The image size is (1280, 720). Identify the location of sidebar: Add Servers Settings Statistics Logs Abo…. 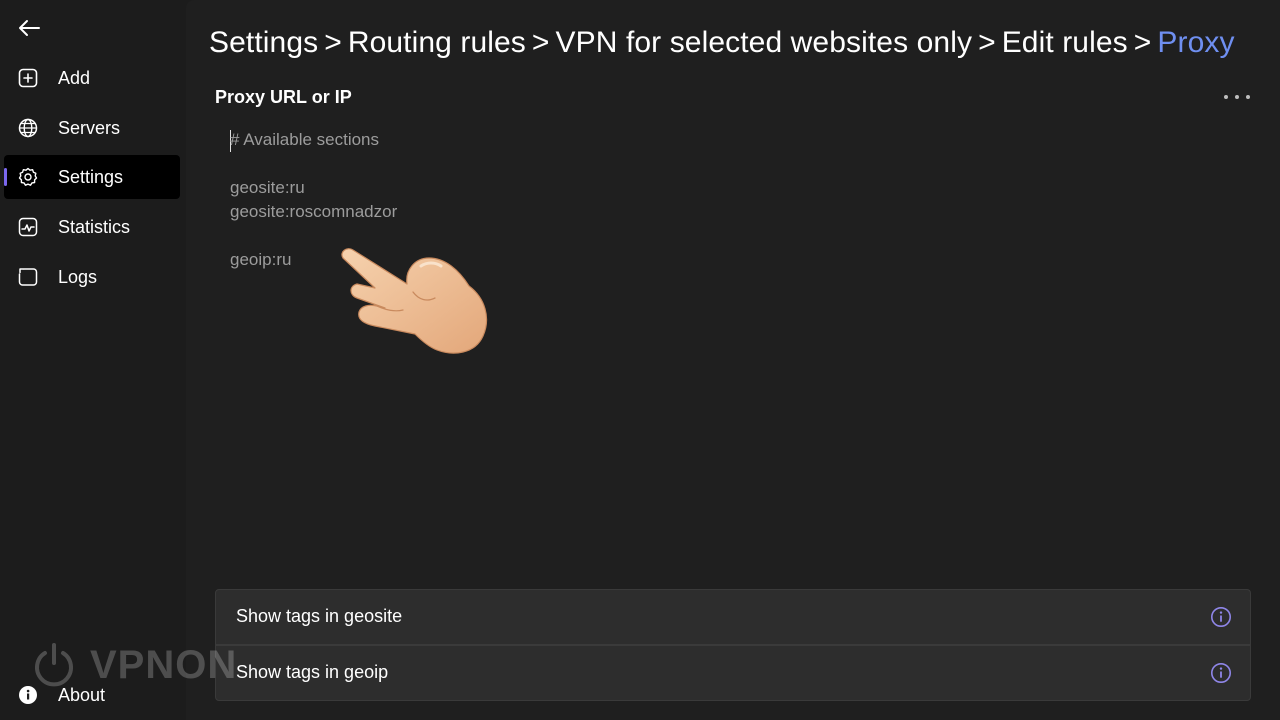
(93, 360).